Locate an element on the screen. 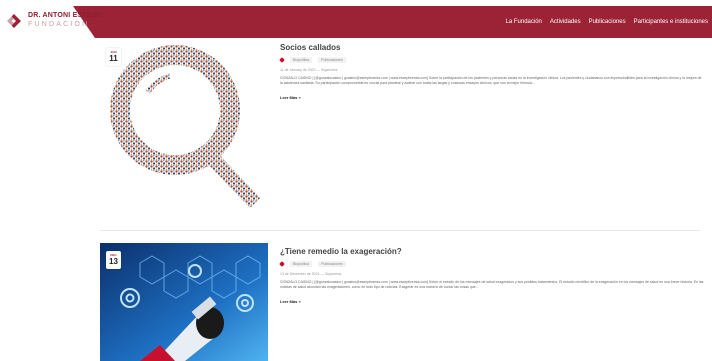 The image size is (712, 361). logo-mark-icon is located at coordinates (14, 20).